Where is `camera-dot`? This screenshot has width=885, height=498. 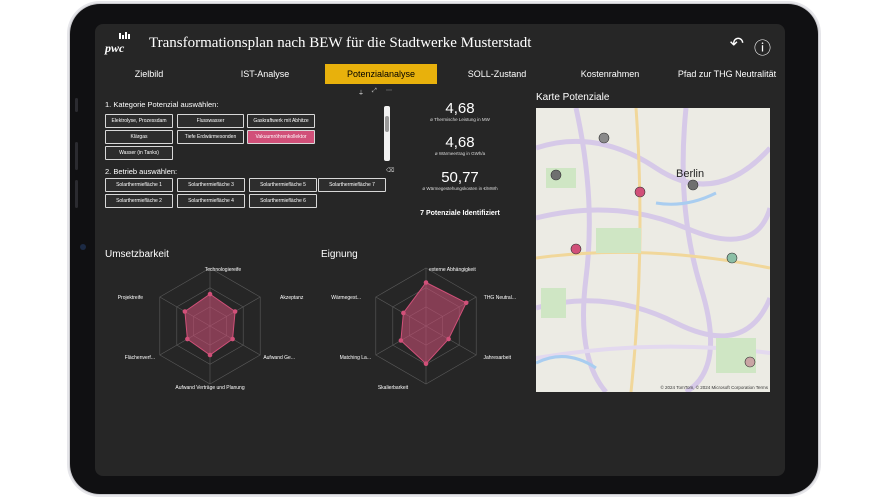
camera-dot is located at coordinates (83, 247).